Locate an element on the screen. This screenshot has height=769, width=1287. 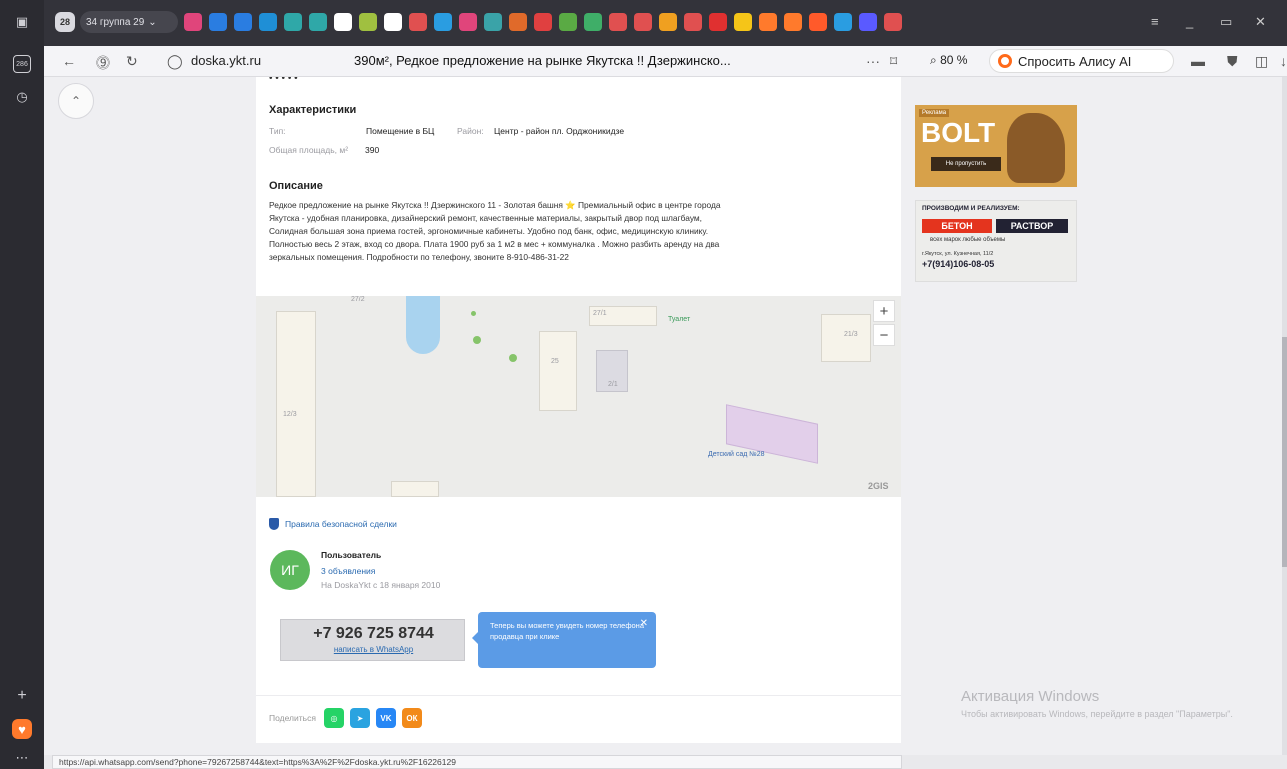
download-icon: ↓ is located at coordinates (1283, 61).